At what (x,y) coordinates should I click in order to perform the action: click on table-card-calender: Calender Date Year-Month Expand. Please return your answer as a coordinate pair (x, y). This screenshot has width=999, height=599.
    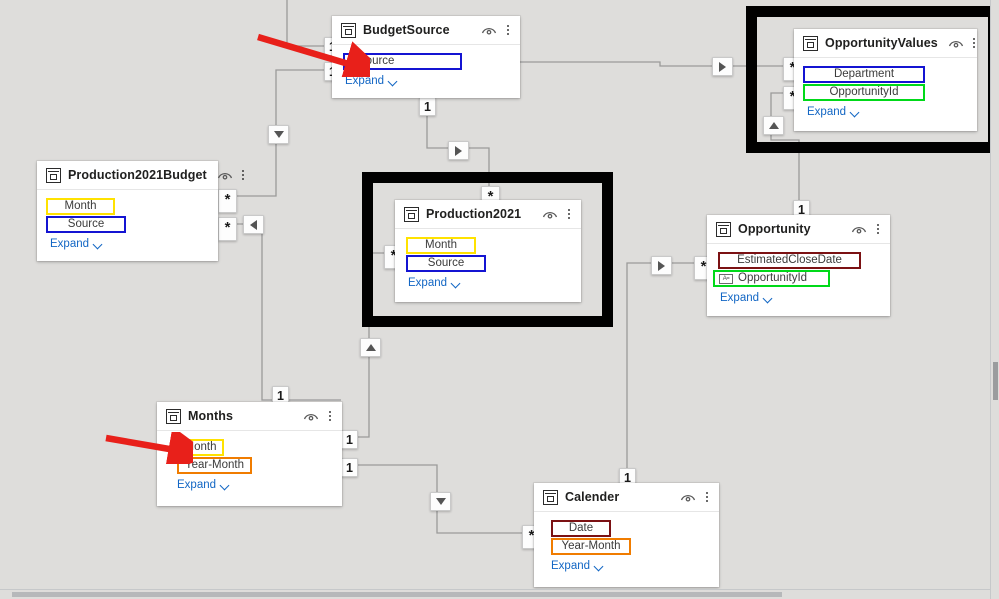
    Looking at the image, I should click on (626, 535).